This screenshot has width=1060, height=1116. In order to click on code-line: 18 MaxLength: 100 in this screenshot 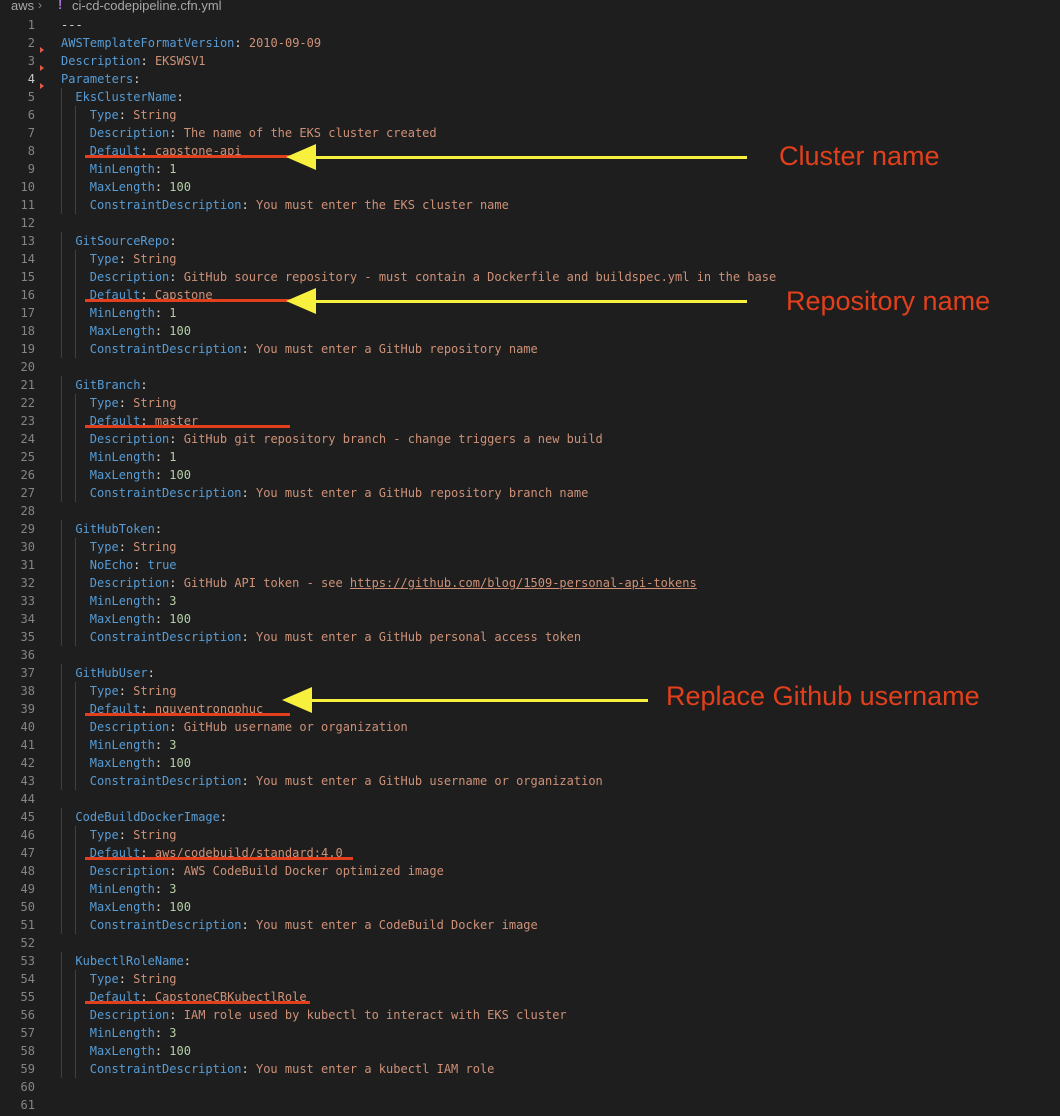, I will do `click(530, 331)`.